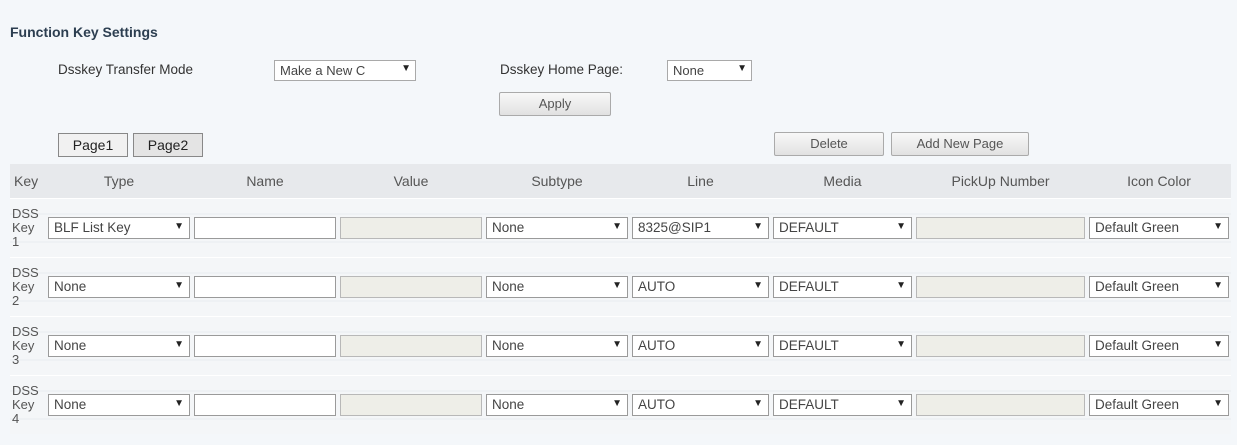  Describe the element at coordinates (829, 144) in the screenshot. I see `delete-button: Delete` at that location.